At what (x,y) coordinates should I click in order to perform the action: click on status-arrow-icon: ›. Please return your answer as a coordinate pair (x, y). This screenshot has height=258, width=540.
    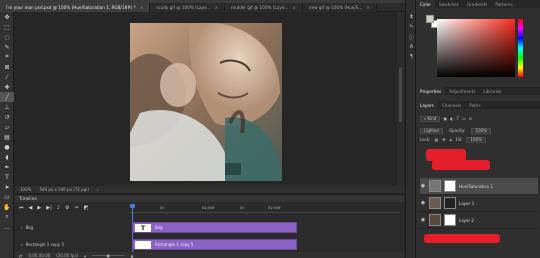
    Looking at the image, I should click on (98, 189).